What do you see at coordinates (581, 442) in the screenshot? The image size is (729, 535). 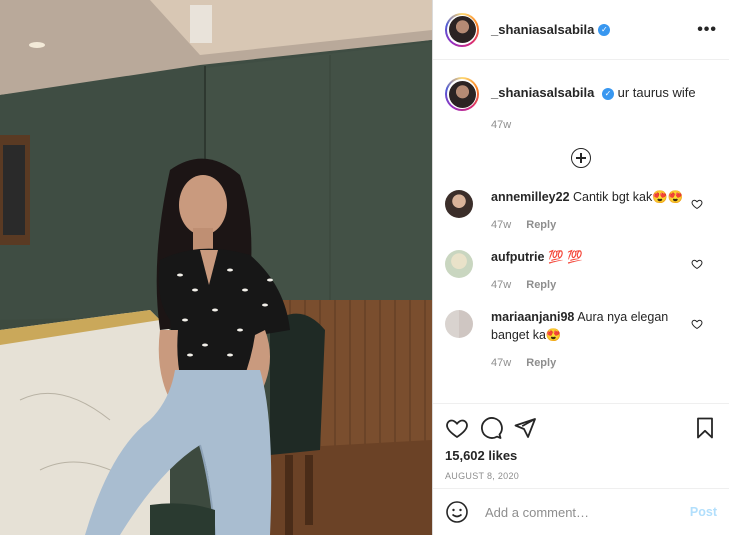 I see `post-actions: 15,602 likes AUGUST 8, 2020` at bounding box center [581, 442].